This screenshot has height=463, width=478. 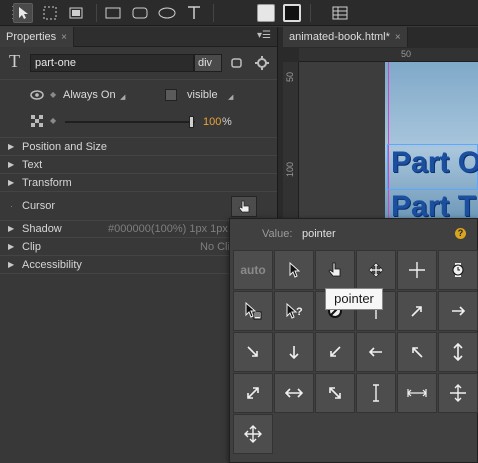 I want to click on cursor-option-sw-resize, so click(x=335, y=352).